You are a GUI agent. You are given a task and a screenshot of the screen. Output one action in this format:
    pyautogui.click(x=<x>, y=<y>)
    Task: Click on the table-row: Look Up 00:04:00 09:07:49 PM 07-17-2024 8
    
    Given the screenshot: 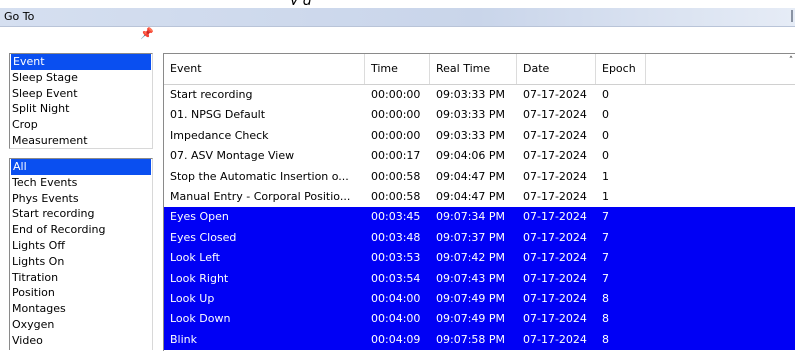 What is the action you would take?
    pyautogui.click(x=479, y=299)
    